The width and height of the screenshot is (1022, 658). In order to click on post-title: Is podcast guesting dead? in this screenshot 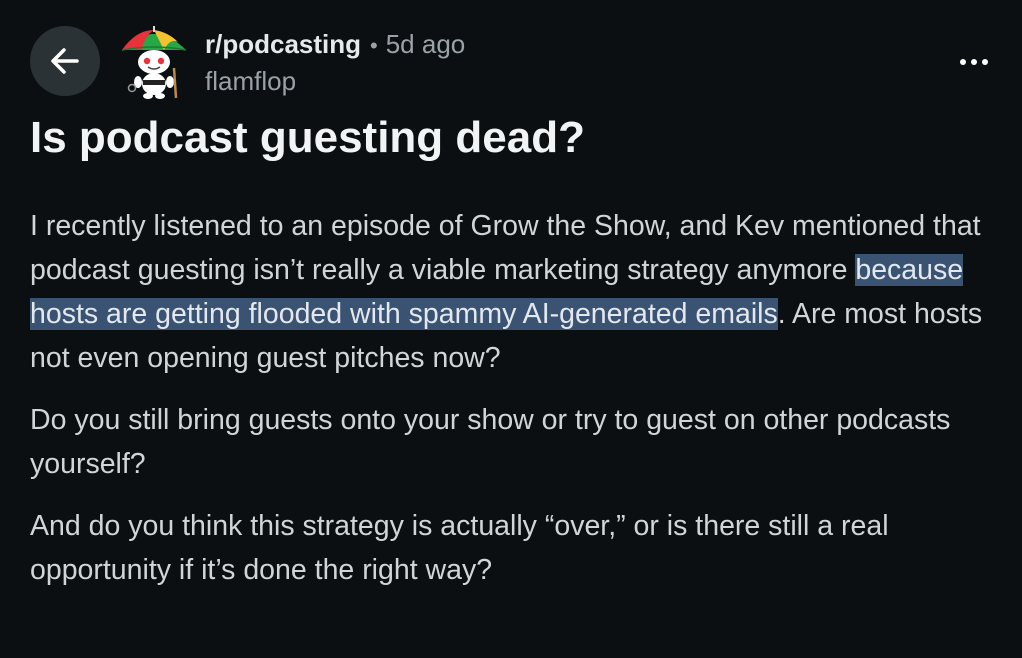, I will do `click(307, 137)`.